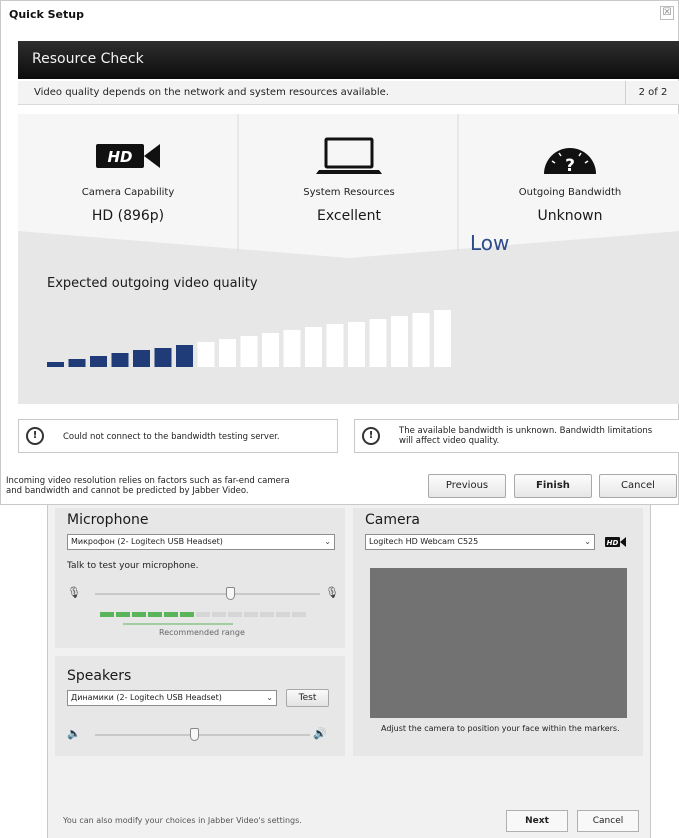 The image size is (679, 838). I want to click on microphone-icon: 🎙, so click(332, 592).